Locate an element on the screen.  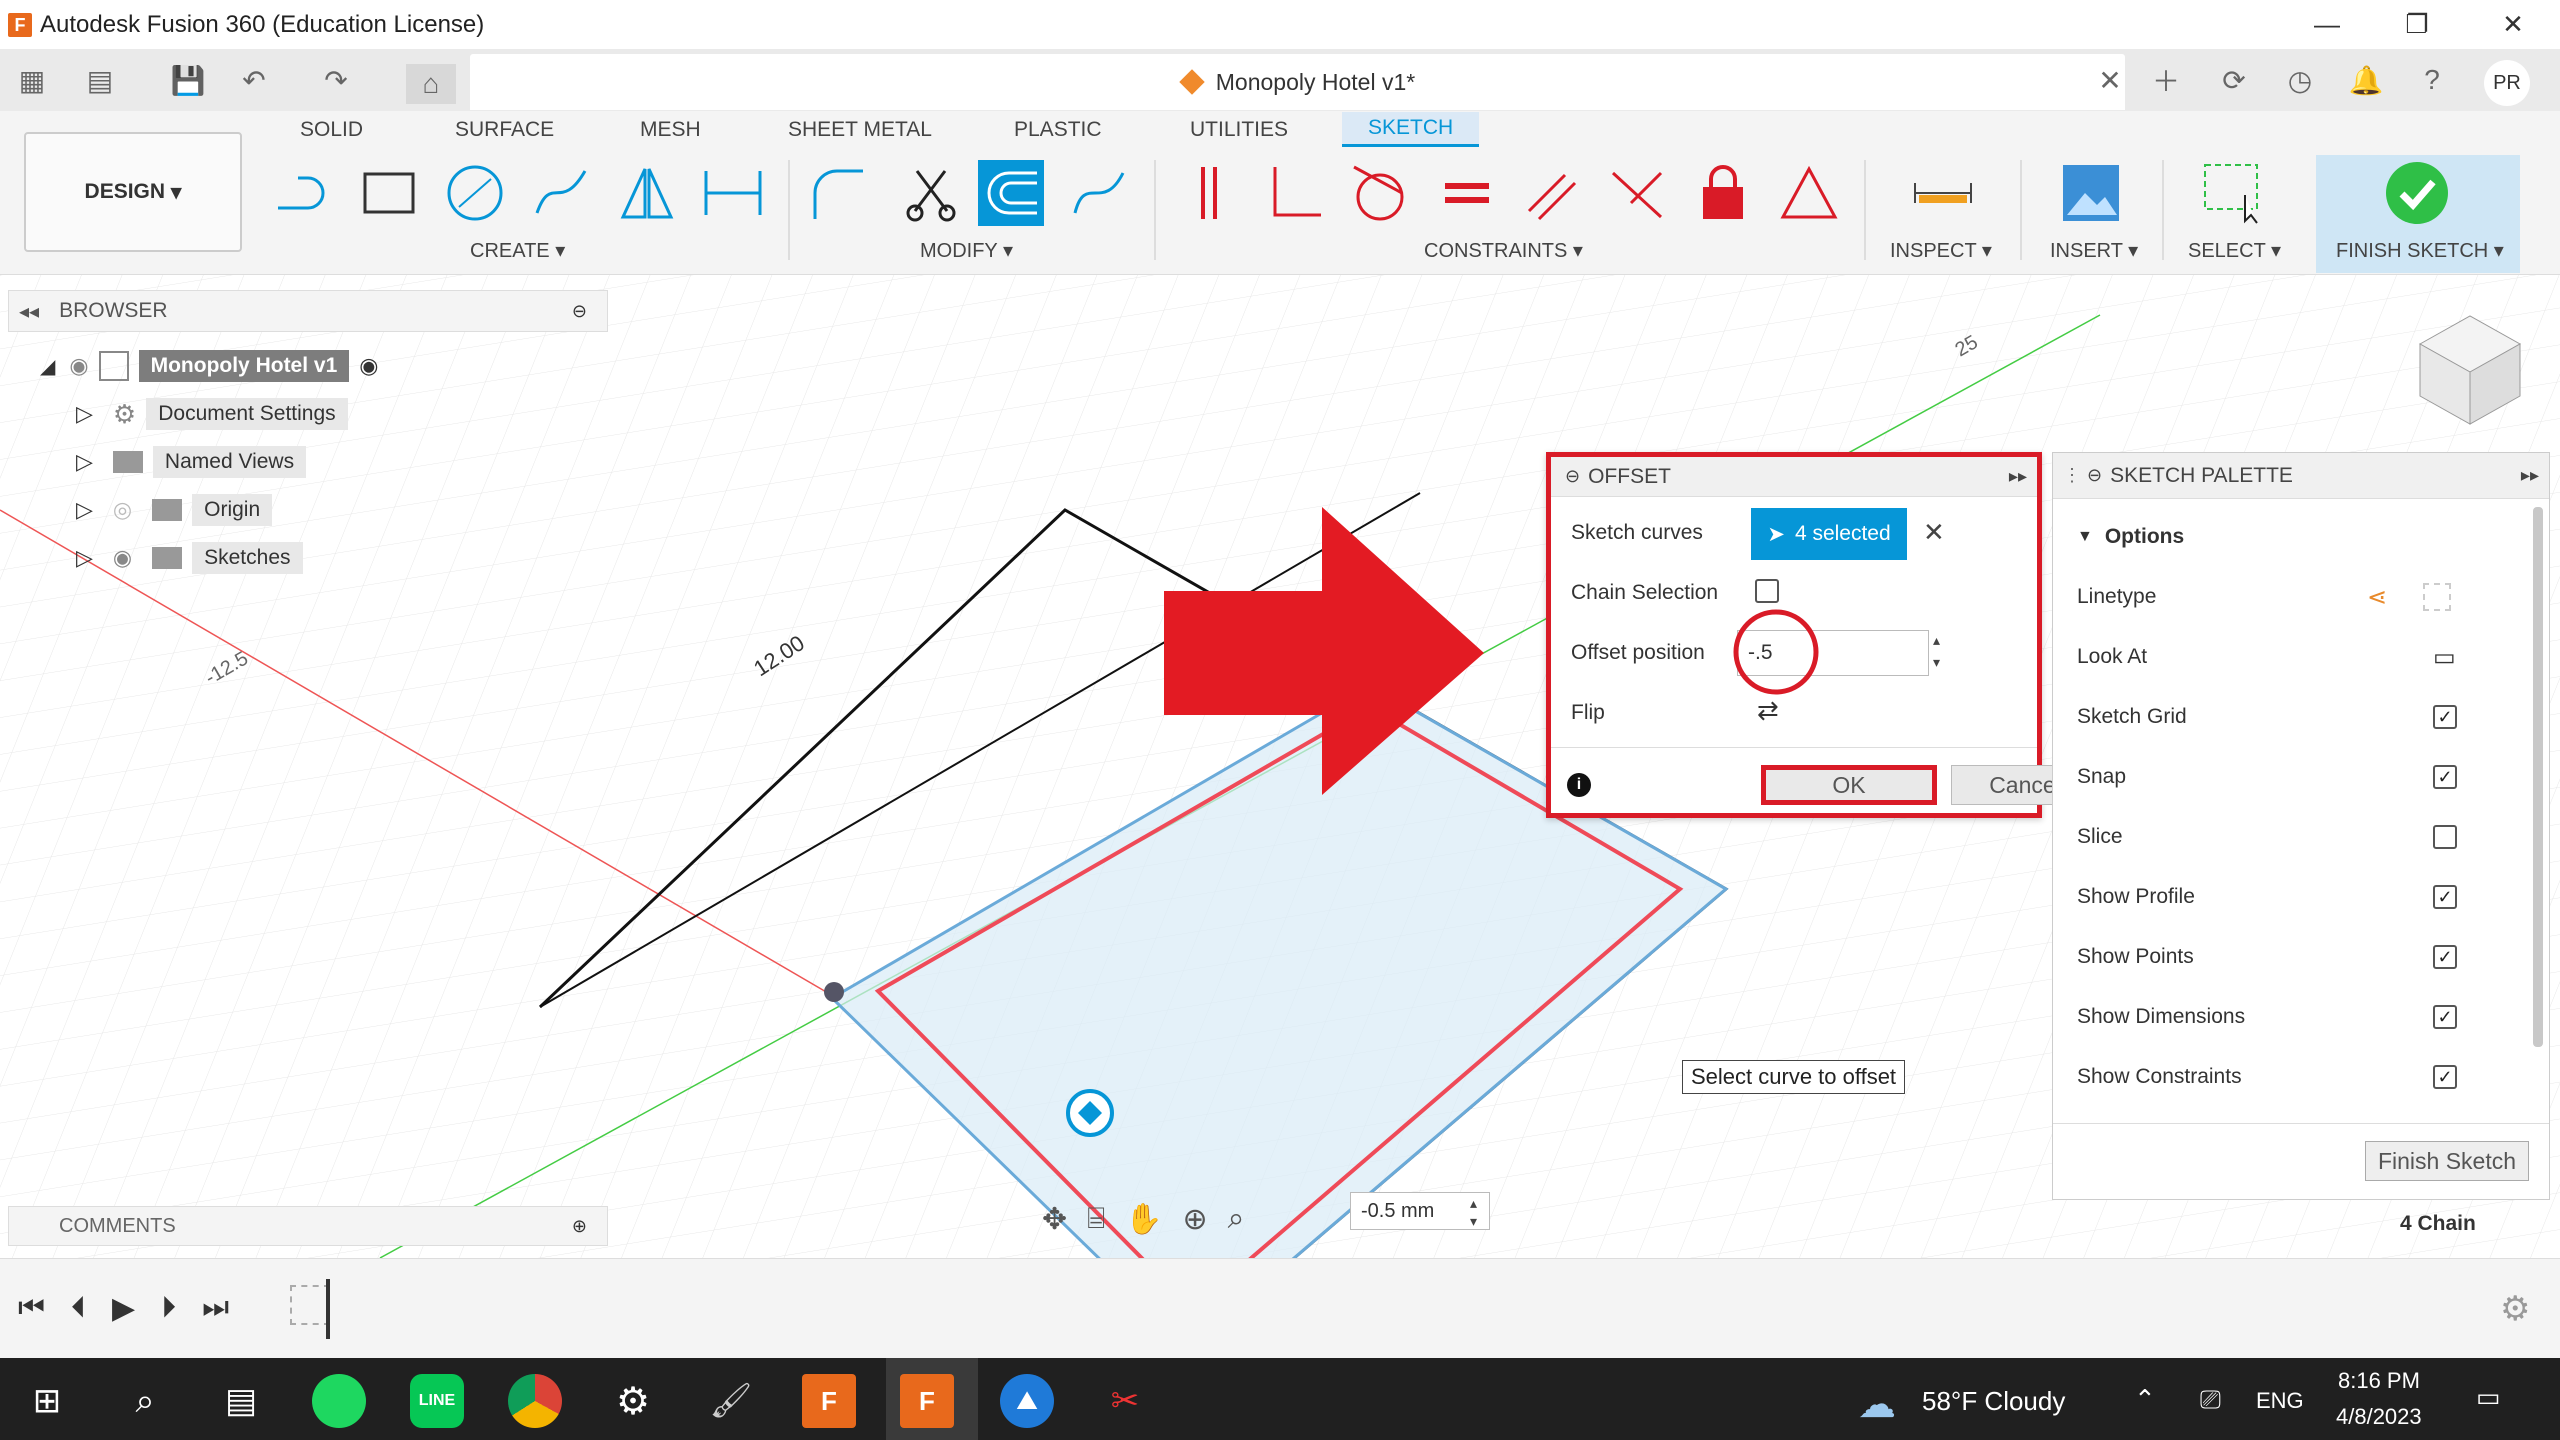
coincident-constraint-icon is located at coordinates (1211, 193).